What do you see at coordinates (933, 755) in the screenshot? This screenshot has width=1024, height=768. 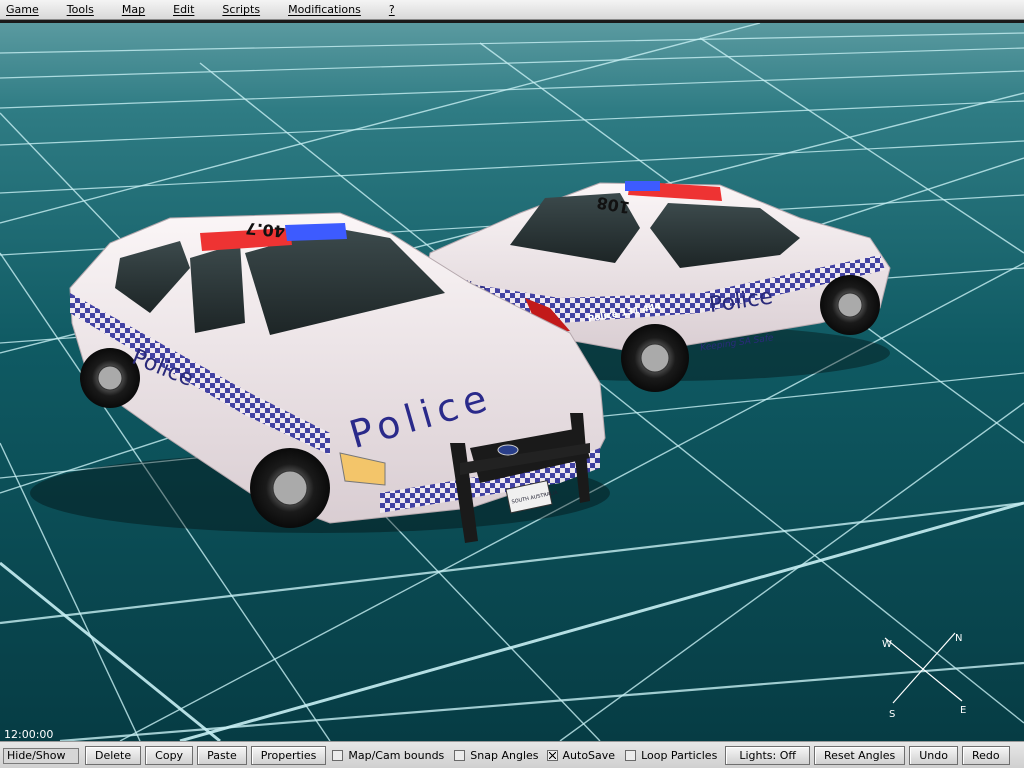 I see `undo-button: Undo` at bounding box center [933, 755].